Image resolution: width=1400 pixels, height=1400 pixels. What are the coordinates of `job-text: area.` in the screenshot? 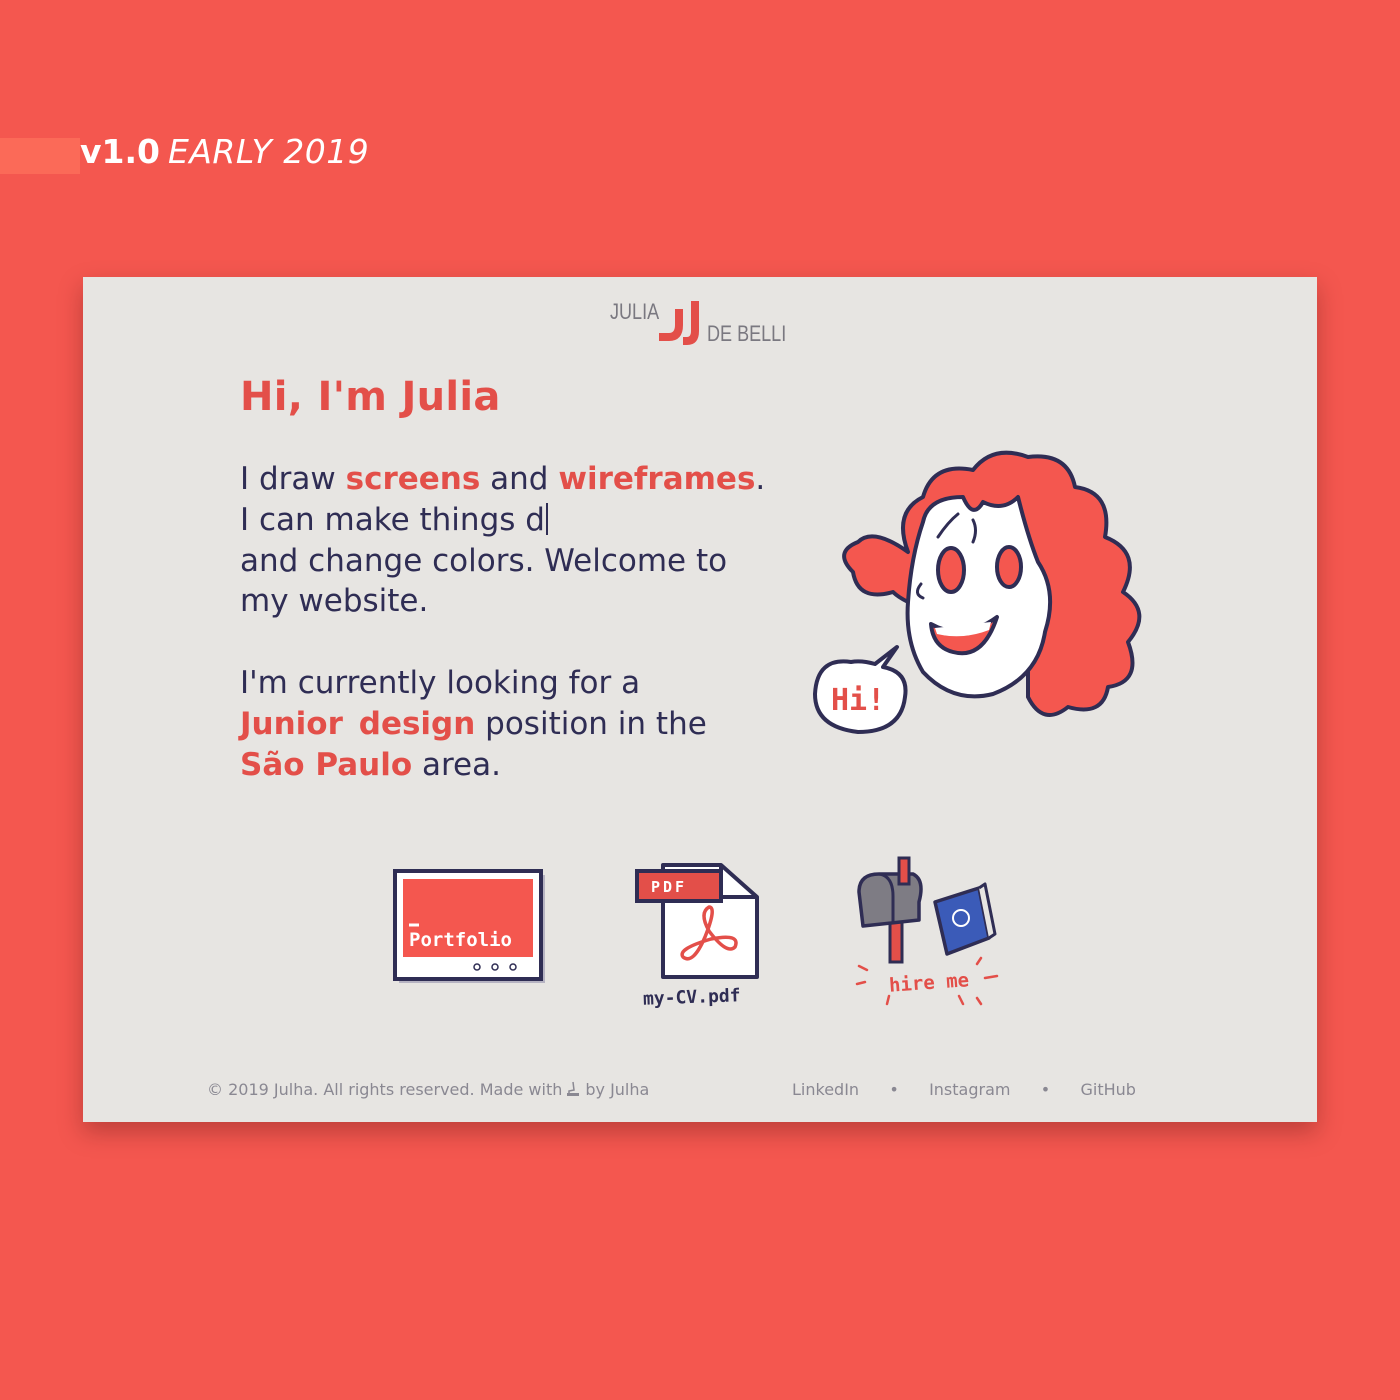 It's located at (456, 764).